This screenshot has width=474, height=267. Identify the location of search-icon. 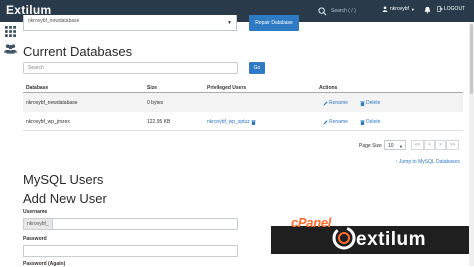
(322, 11).